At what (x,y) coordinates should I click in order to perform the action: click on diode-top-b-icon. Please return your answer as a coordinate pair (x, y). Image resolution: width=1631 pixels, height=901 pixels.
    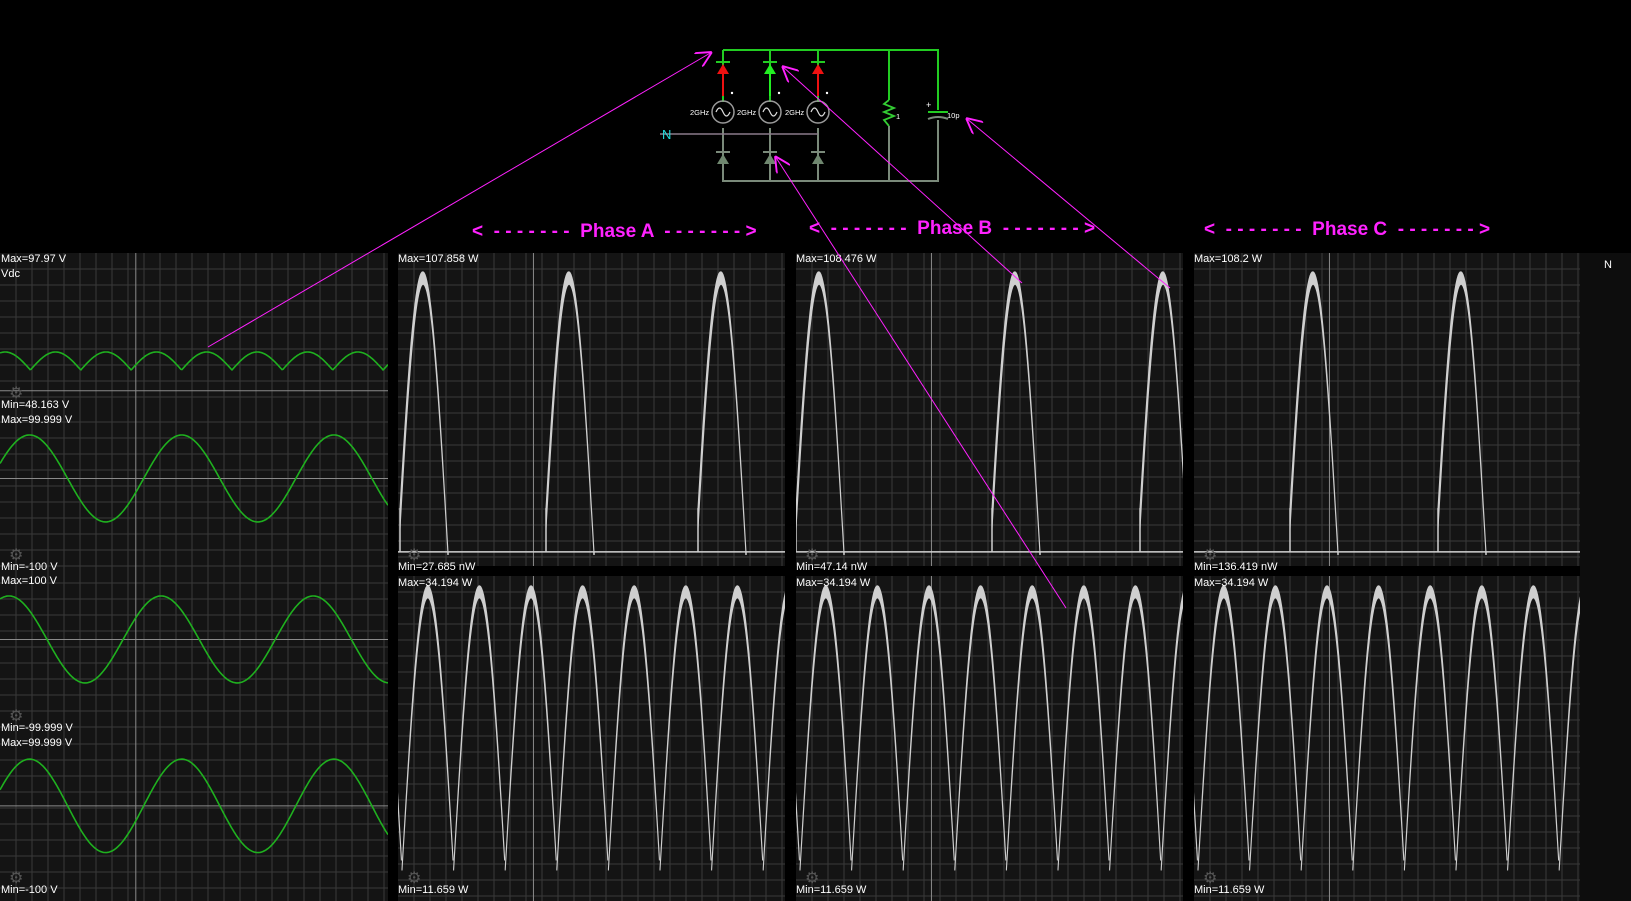
    Looking at the image, I should click on (770, 78).